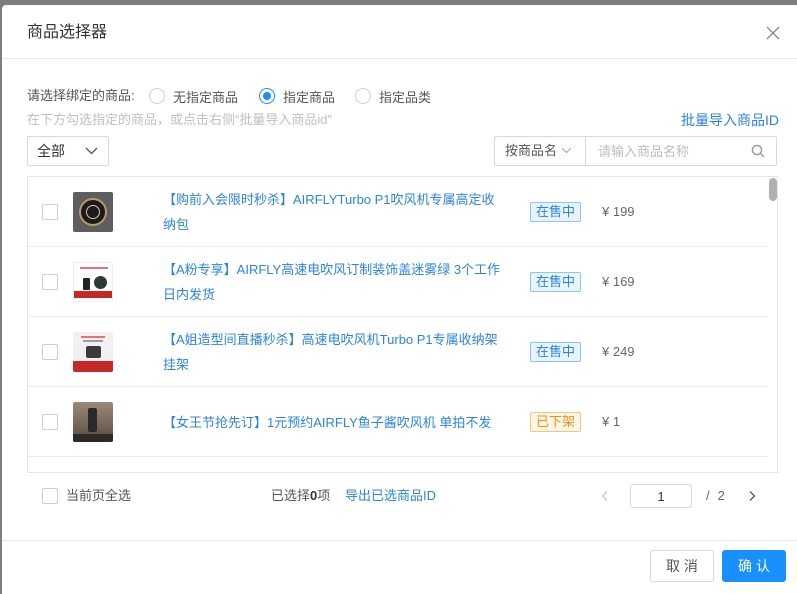 The image size is (797, 594). What do you see at coordinates (721, 495) in the screenshot?
I see `page-total-count: 2` at bounding box center [721, 495].